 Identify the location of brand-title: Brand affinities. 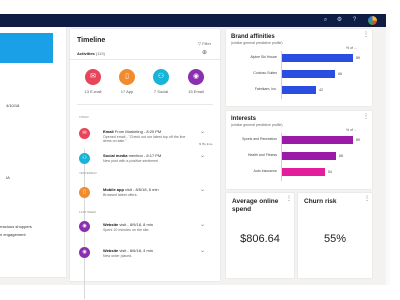
(253, 37).